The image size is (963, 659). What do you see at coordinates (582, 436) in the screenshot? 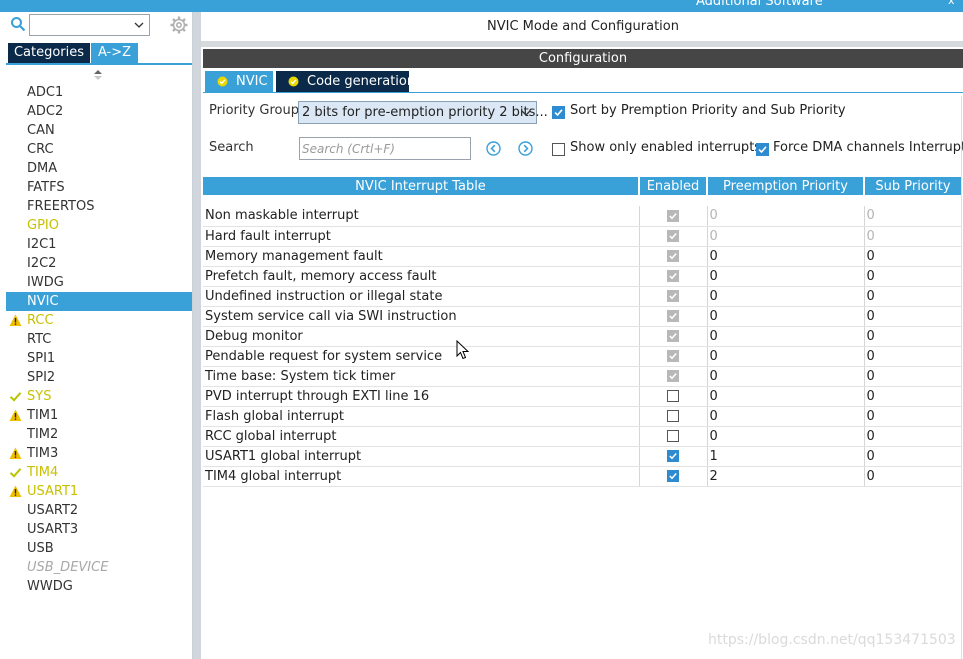
I see `table-row: RCC global interrupt 0 0` at bounding box center [582, 436].